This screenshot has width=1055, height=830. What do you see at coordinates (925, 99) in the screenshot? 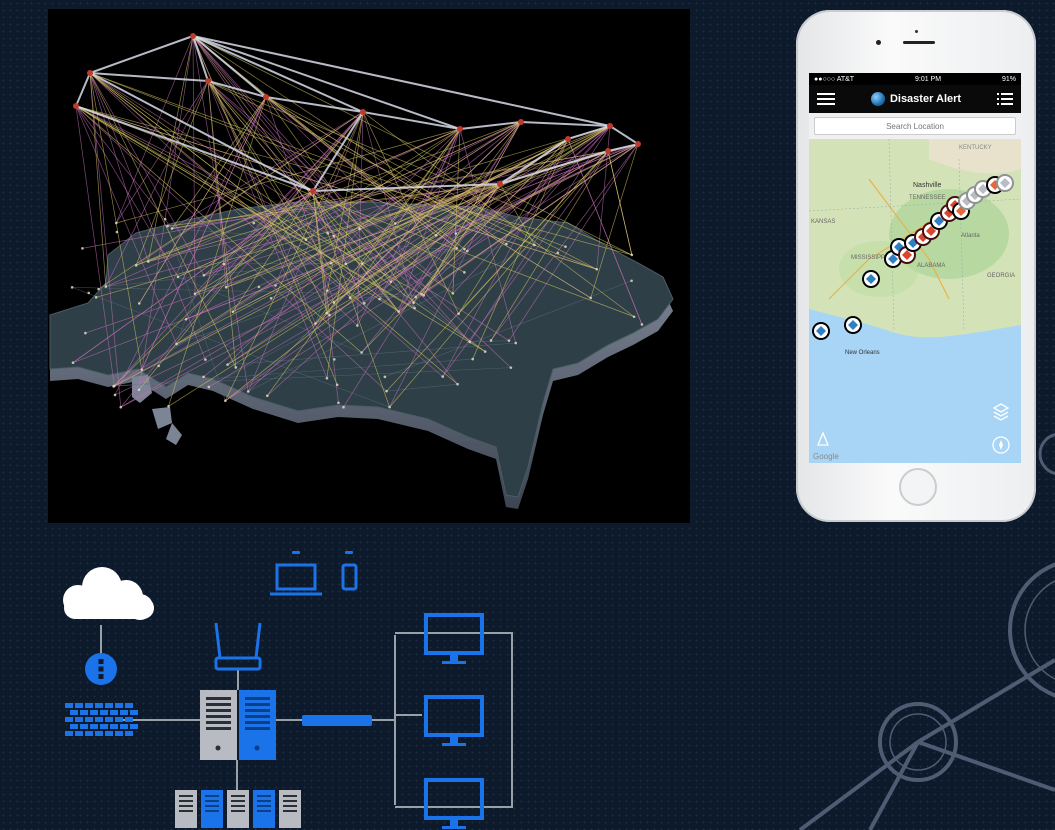
I see `app-title: Disaster Alert` at bounding box center [925, 99].